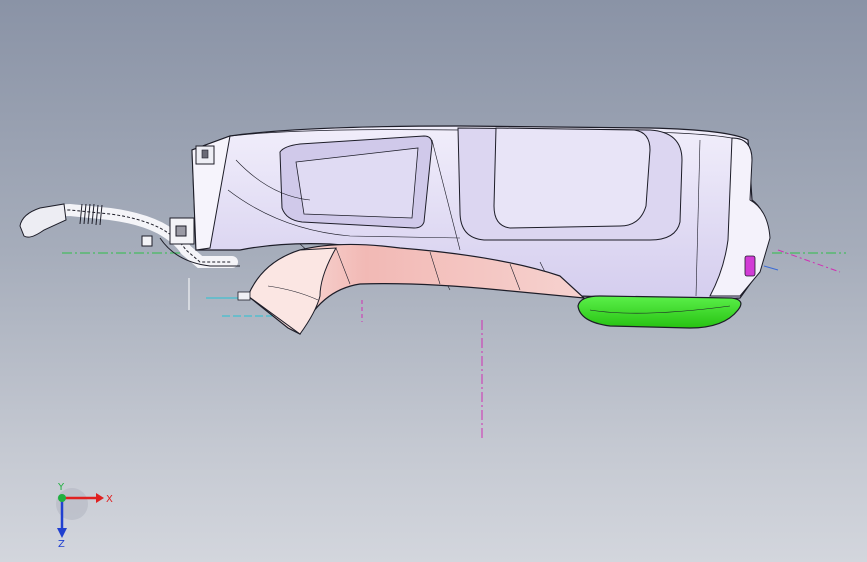  What do you see at coordinates (771, 268) in the screenshot?
I see `blue-short-line` at bounding box center [771, 268].